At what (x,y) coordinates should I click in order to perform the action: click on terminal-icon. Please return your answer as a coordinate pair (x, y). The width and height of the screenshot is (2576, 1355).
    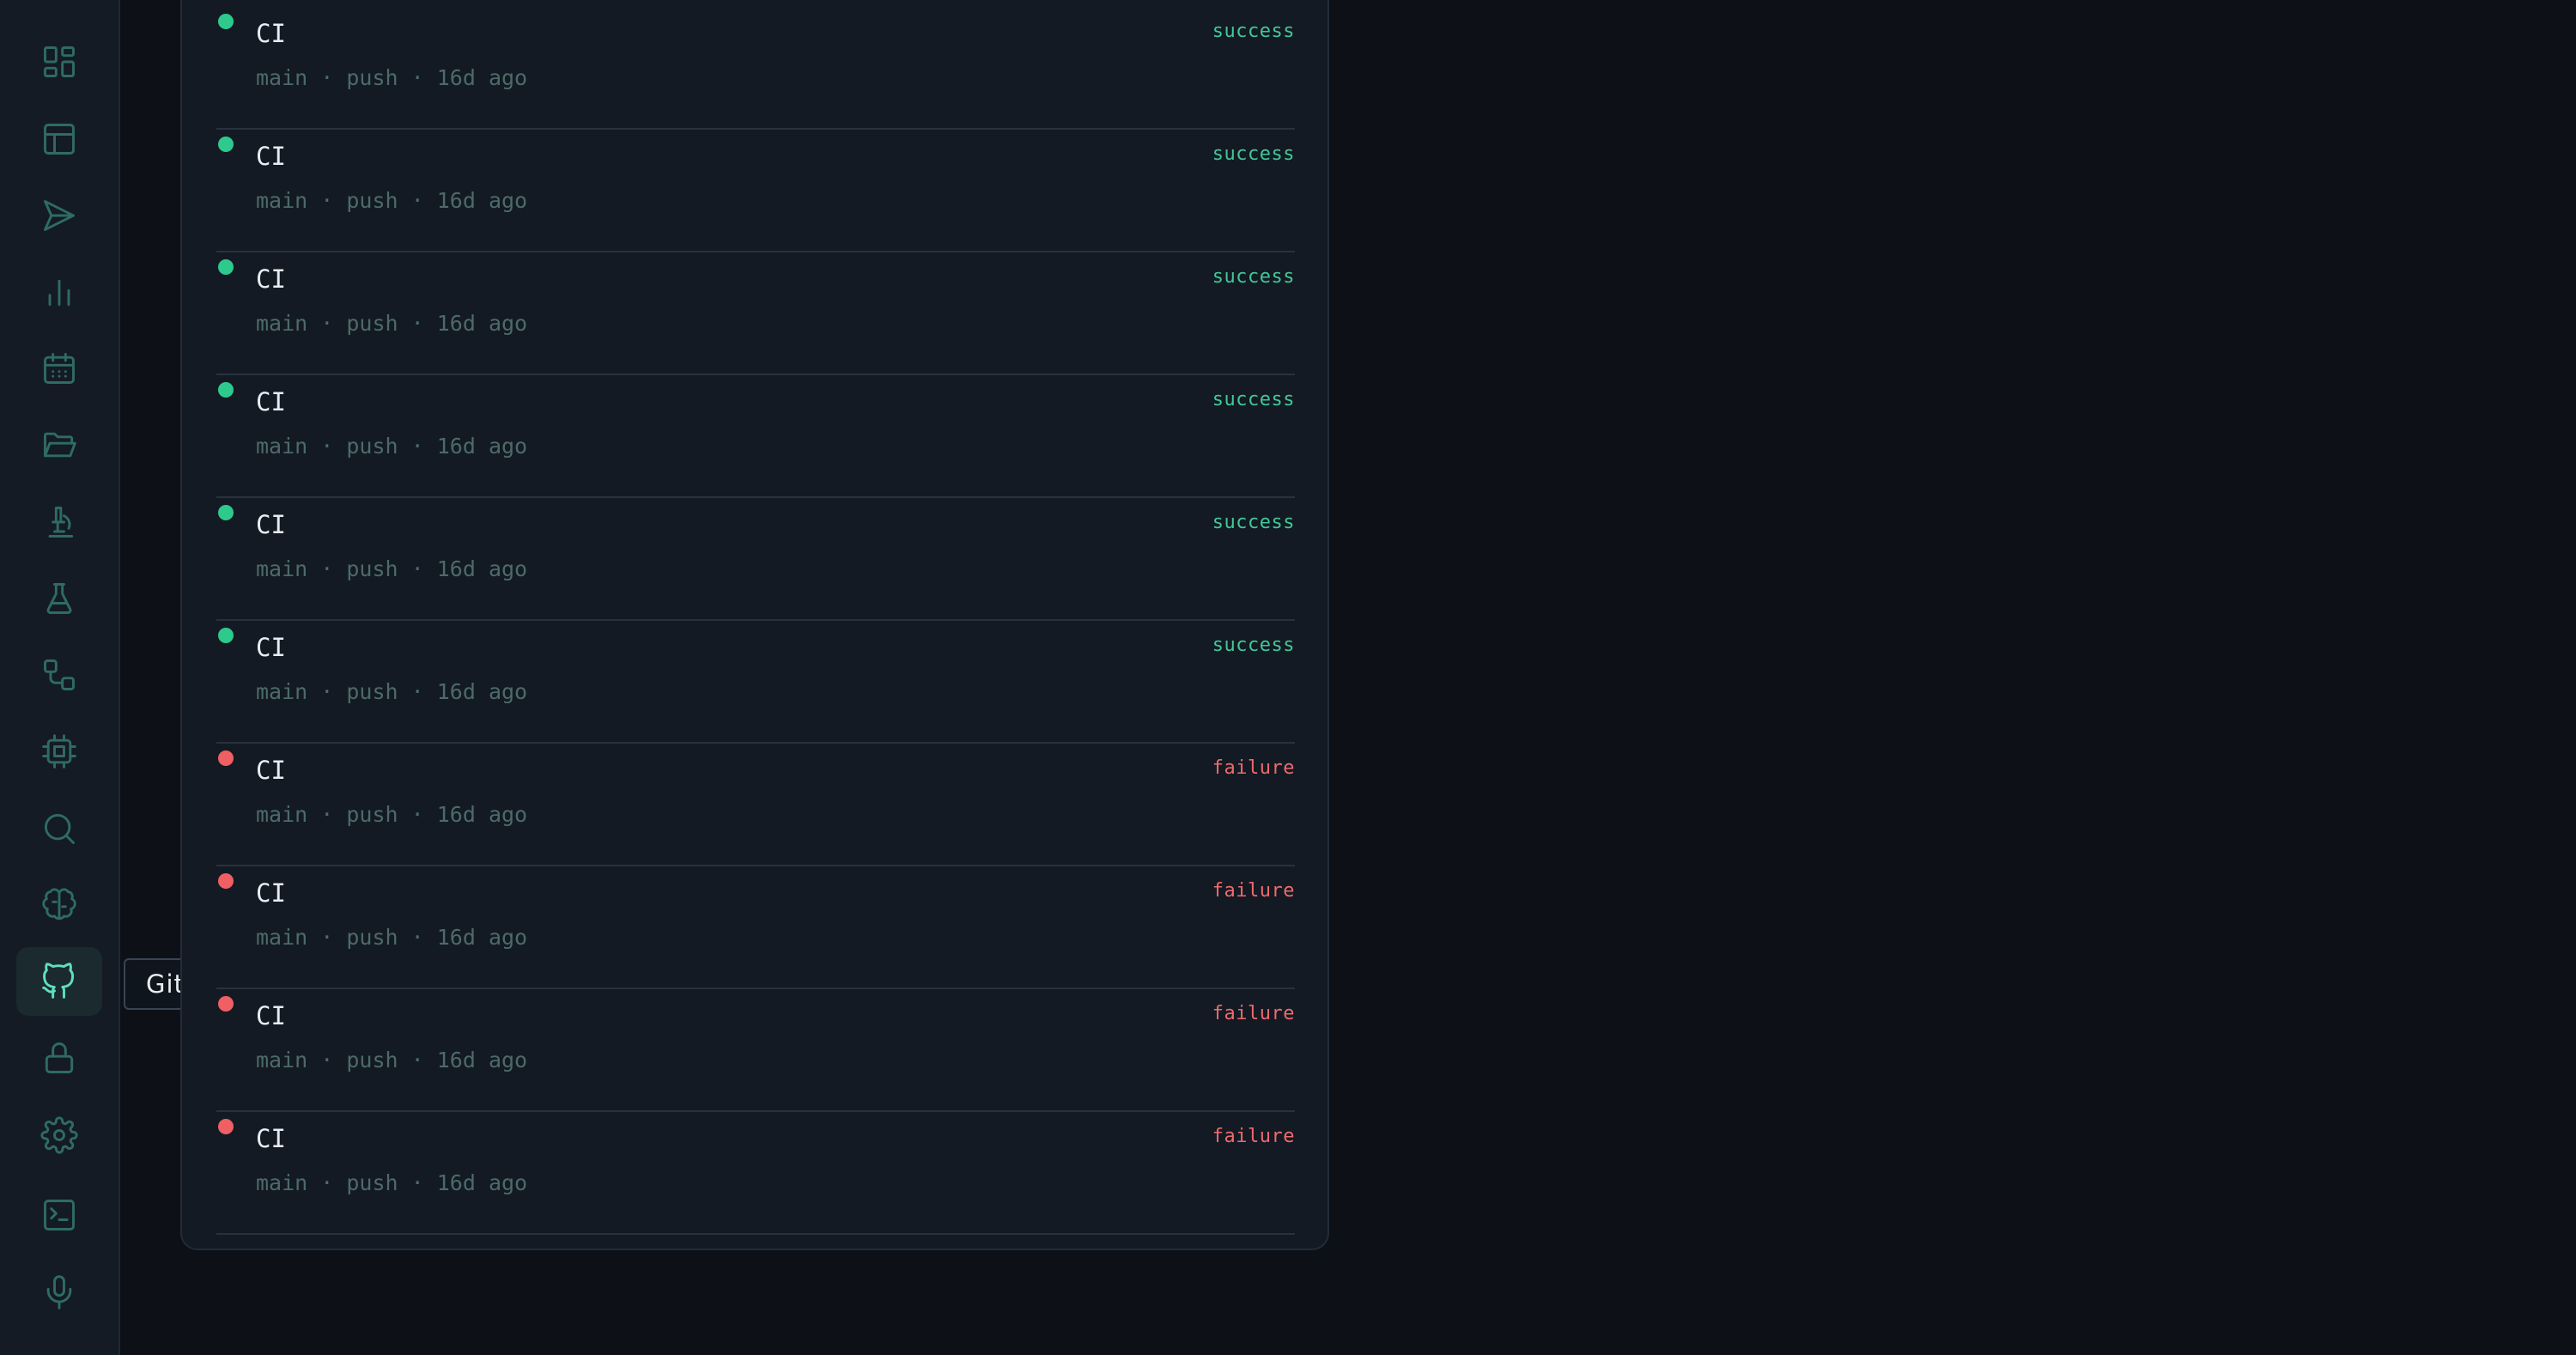
    Looking at the image, I should click on (59, 1215).